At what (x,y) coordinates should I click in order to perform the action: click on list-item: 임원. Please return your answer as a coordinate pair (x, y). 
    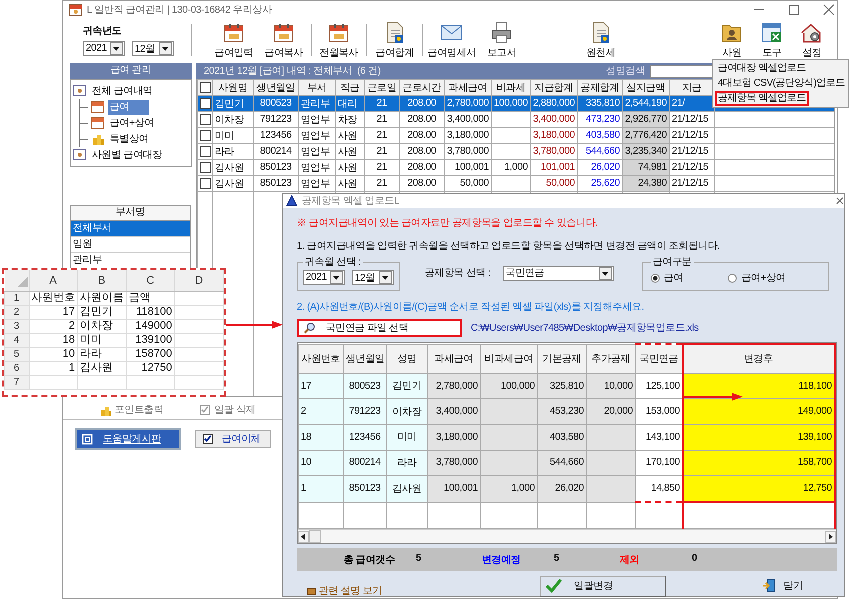
    Looking at the image, I should click on (130, 245).